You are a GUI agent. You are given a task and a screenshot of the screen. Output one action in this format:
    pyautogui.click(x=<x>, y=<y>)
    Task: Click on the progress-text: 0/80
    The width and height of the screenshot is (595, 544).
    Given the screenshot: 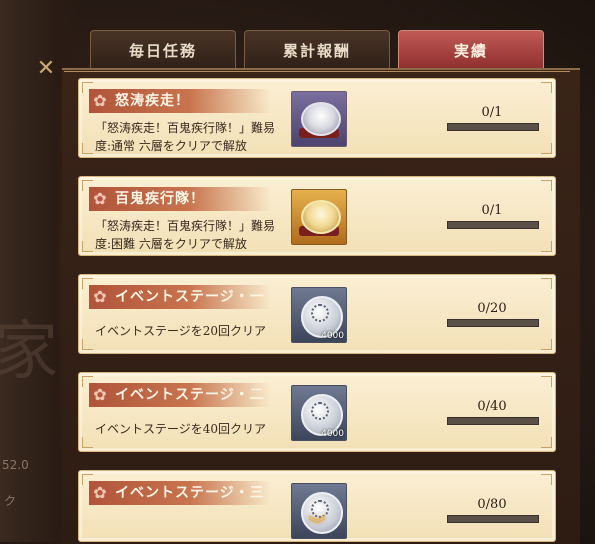 What is the action you would take?
    pyautogui.click(x=492, y=504)
    